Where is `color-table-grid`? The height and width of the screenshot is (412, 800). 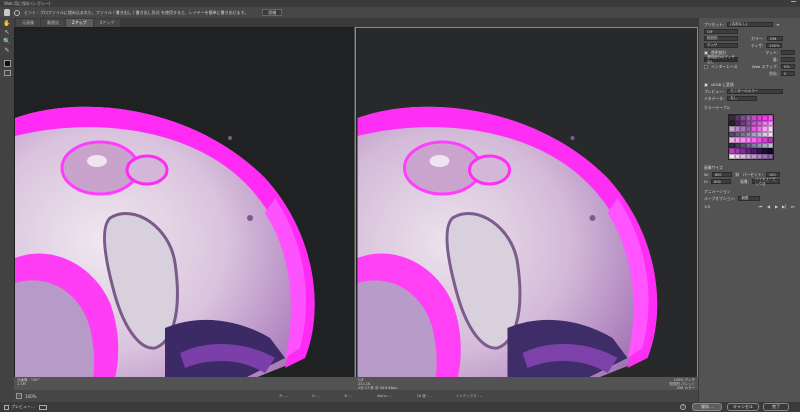
color-table-grid is located at coordinates (751, 137).